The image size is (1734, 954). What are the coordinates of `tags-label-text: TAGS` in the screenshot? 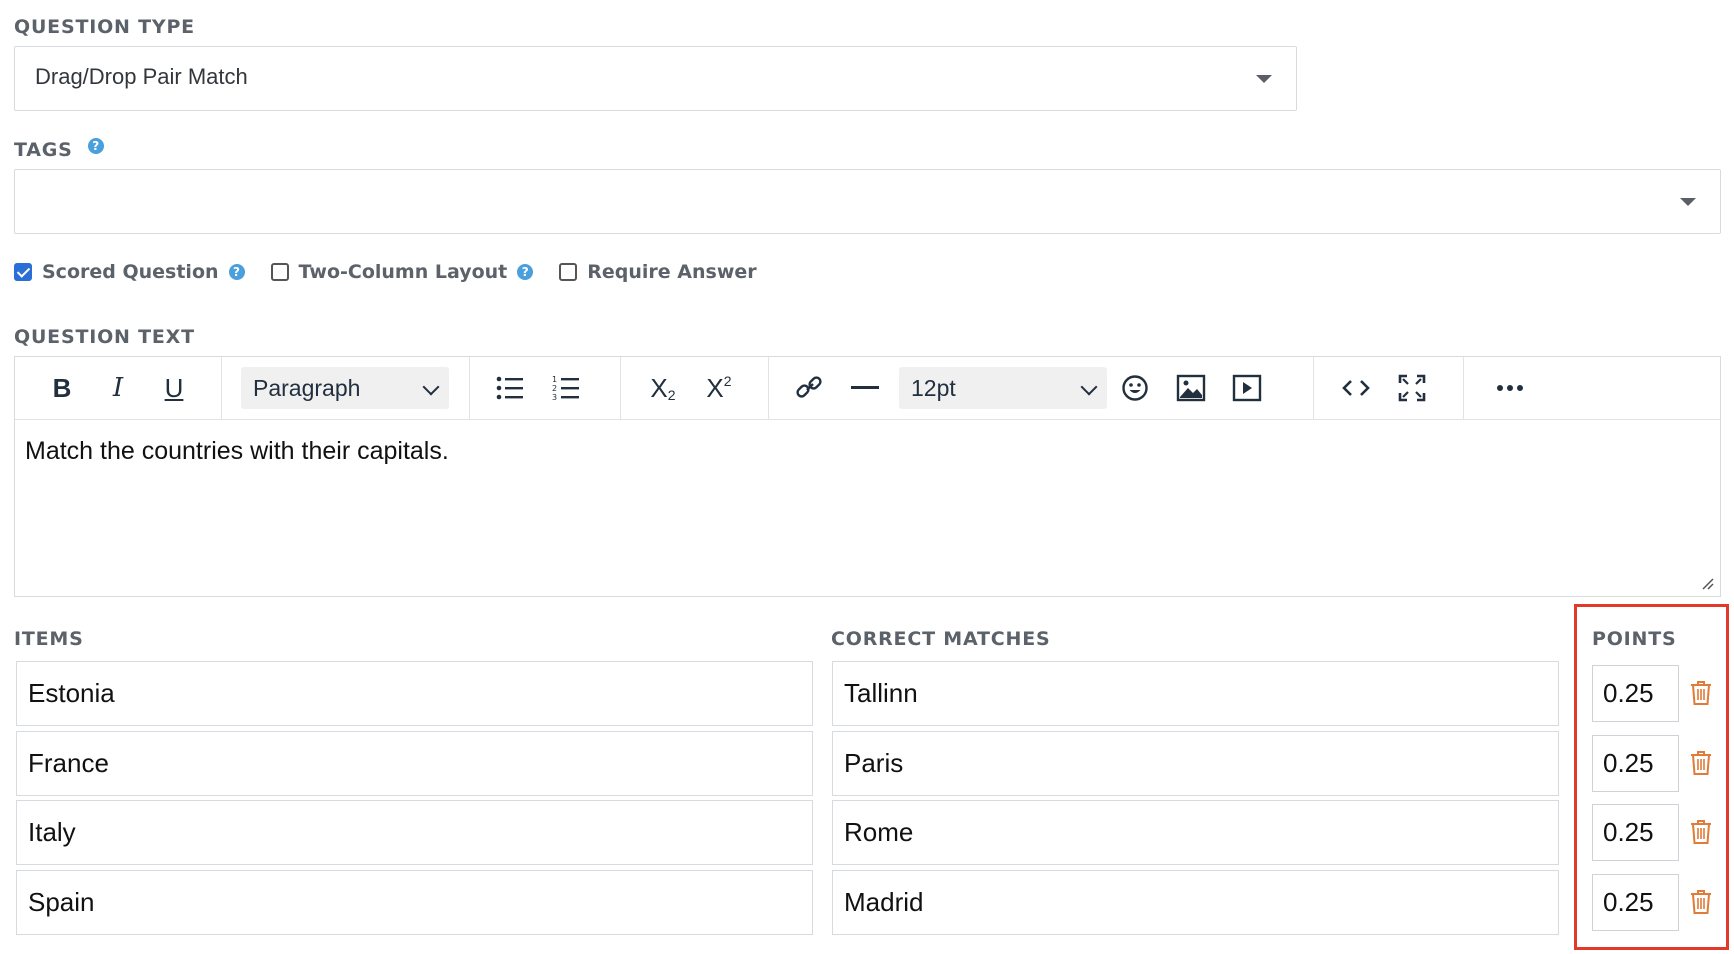 It's located at (43, 150).